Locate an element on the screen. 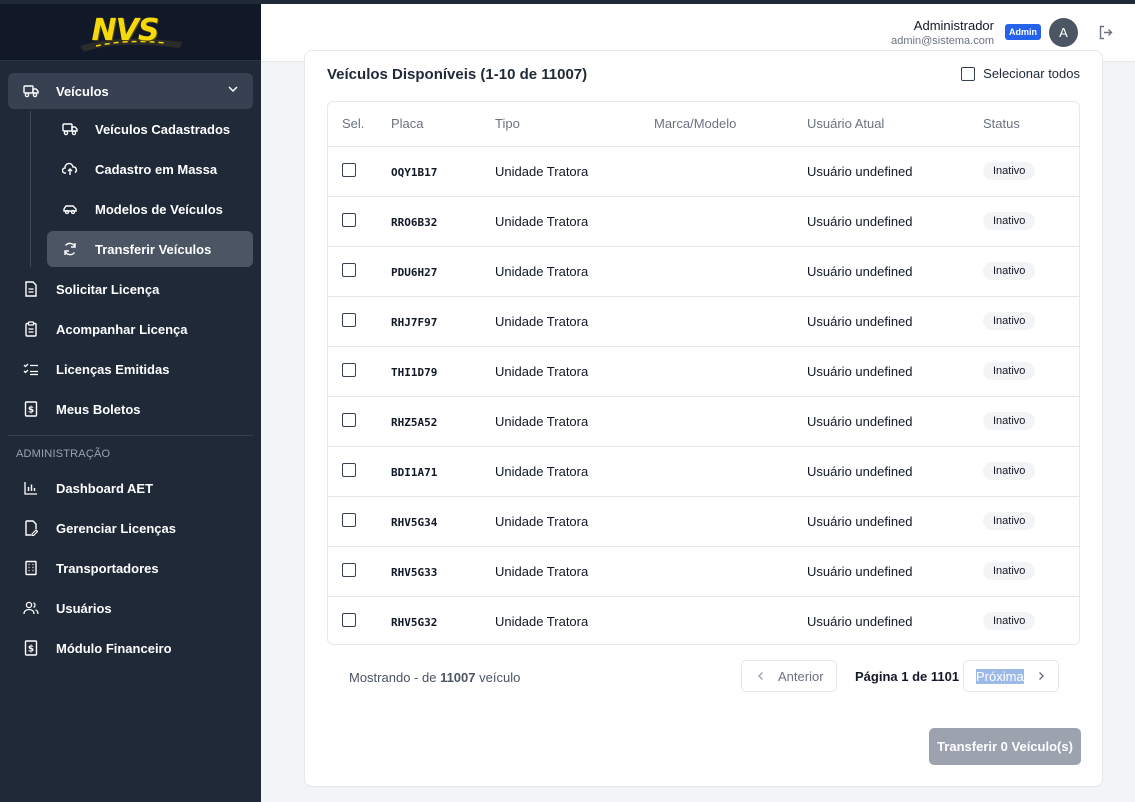 This screenshot has width=1135, height=802. sidebar-item-veiculos: Veículos is located at coordinates (130, 91).